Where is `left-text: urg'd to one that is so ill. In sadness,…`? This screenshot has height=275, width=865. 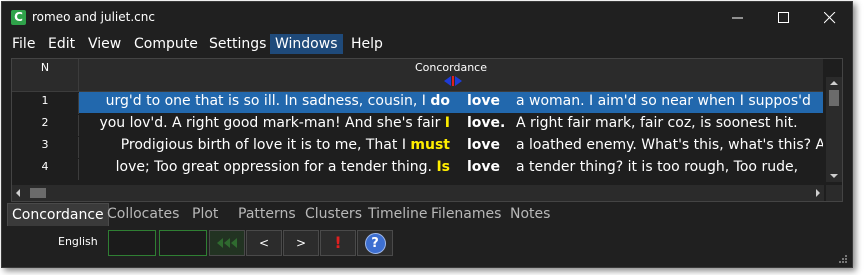
left-text: urg'd to one that is so ill. In sadness,… is located at coordinates (268, 101).